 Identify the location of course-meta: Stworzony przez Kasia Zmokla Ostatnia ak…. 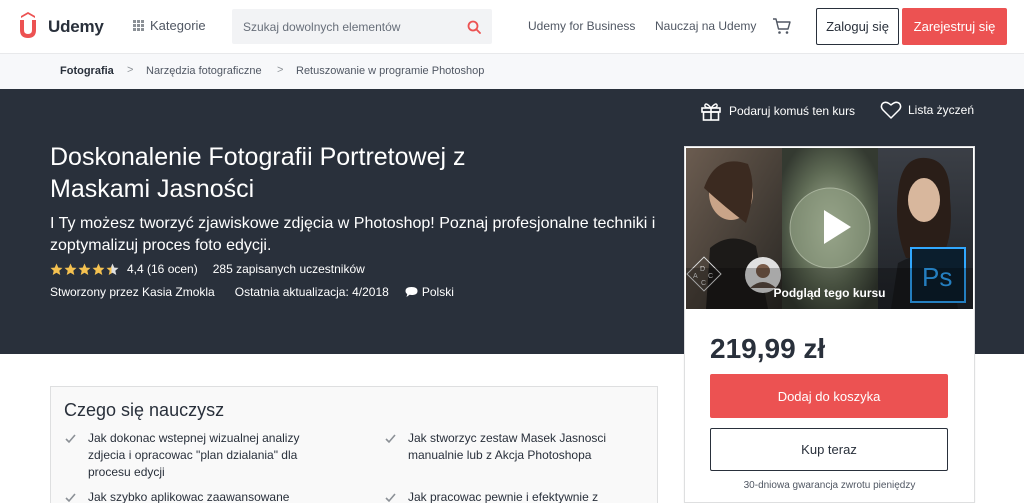
(252, 292).